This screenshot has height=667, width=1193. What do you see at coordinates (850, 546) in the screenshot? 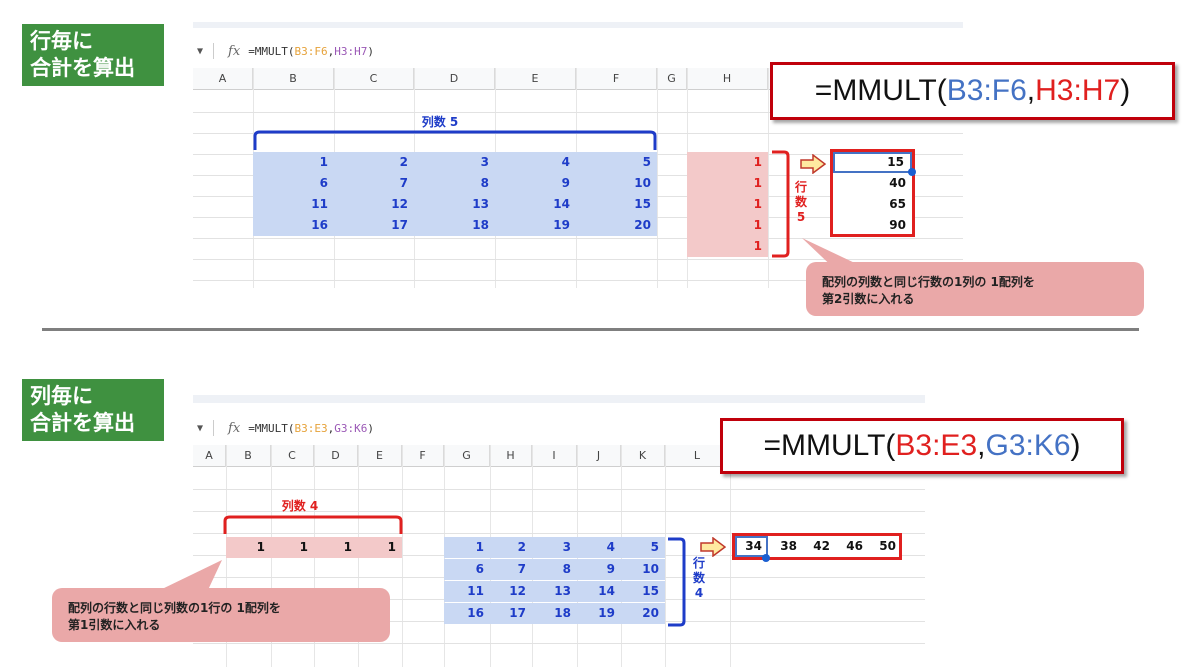
I see `result-cell: 46` at bounding box center [850, 546].